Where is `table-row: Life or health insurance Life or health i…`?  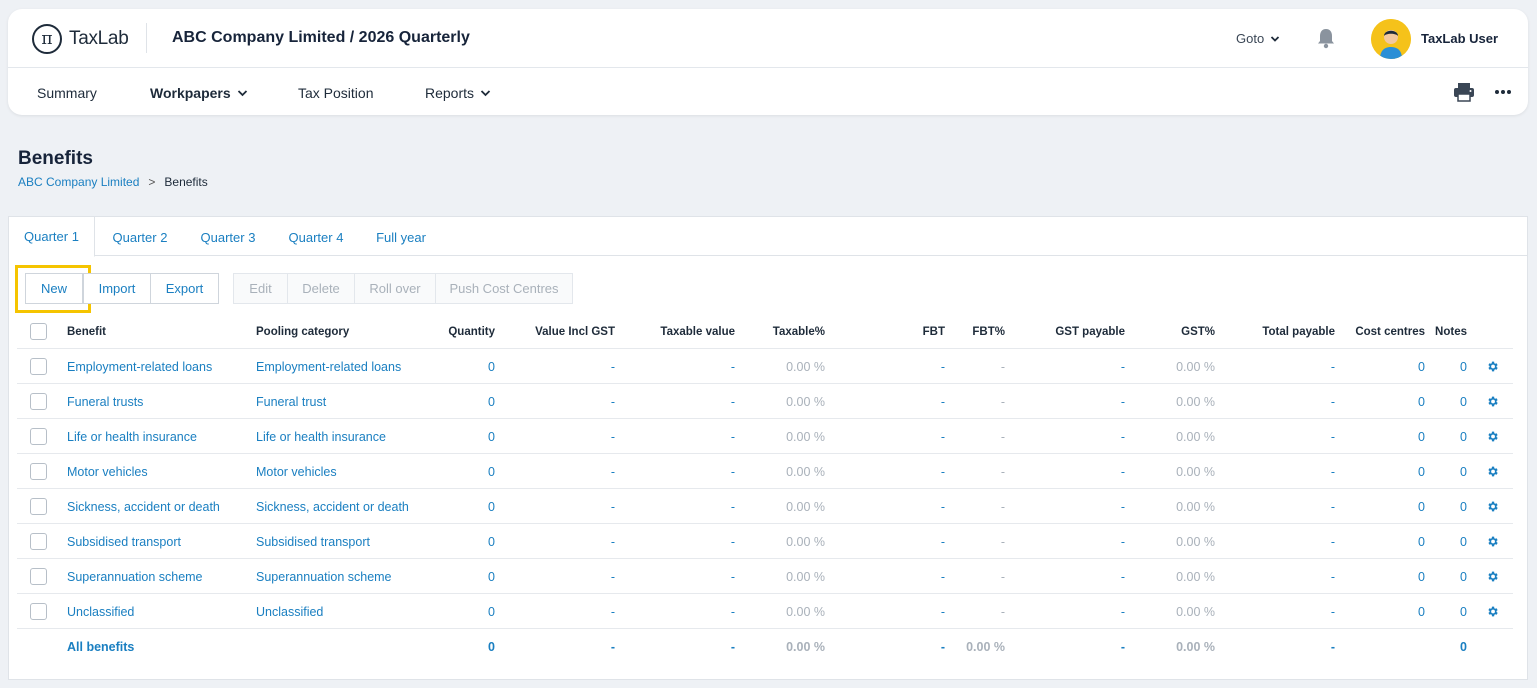
table-row: Life or health insurance Life or health i… is located at coordinates (765, 436).